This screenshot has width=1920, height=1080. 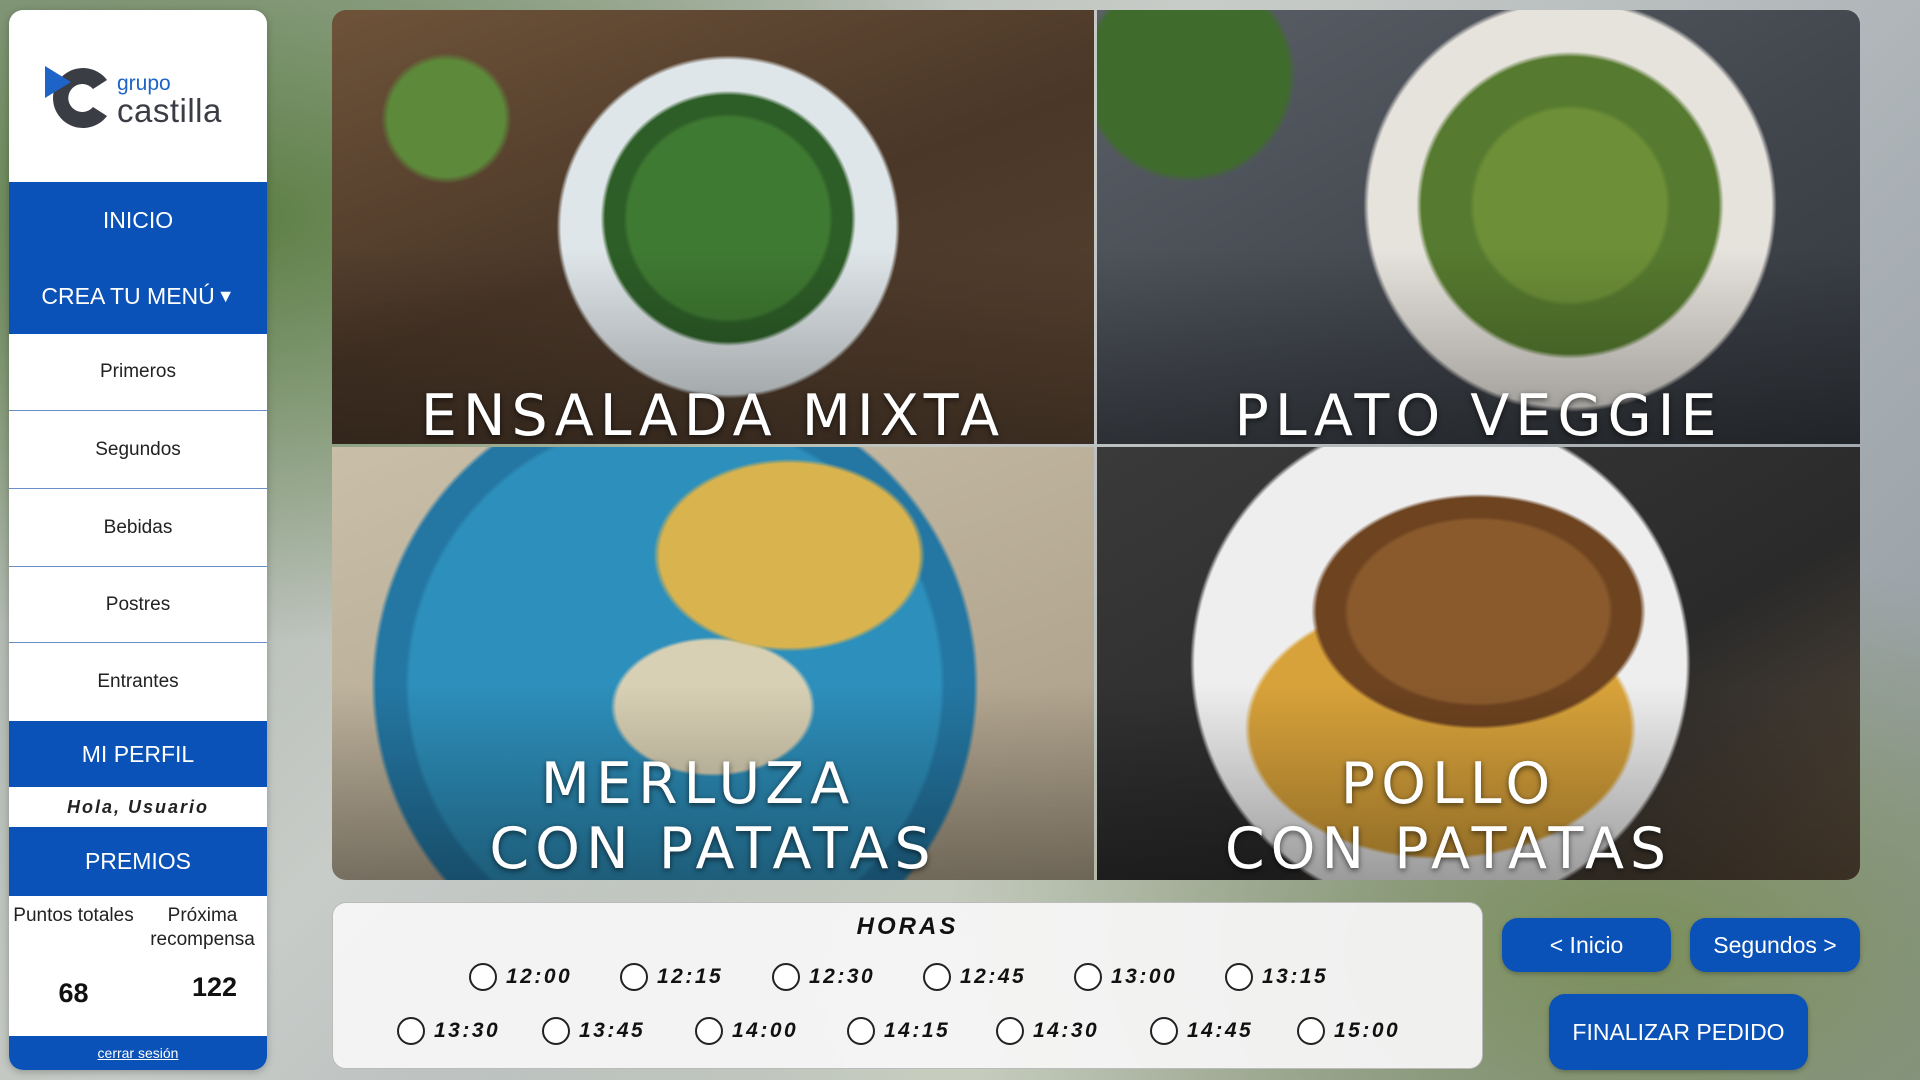 What do you see at coordinates (138, 806) in the screenshot?
I see `greeting: Hola, Usuario` at bounding box center [138, 806].